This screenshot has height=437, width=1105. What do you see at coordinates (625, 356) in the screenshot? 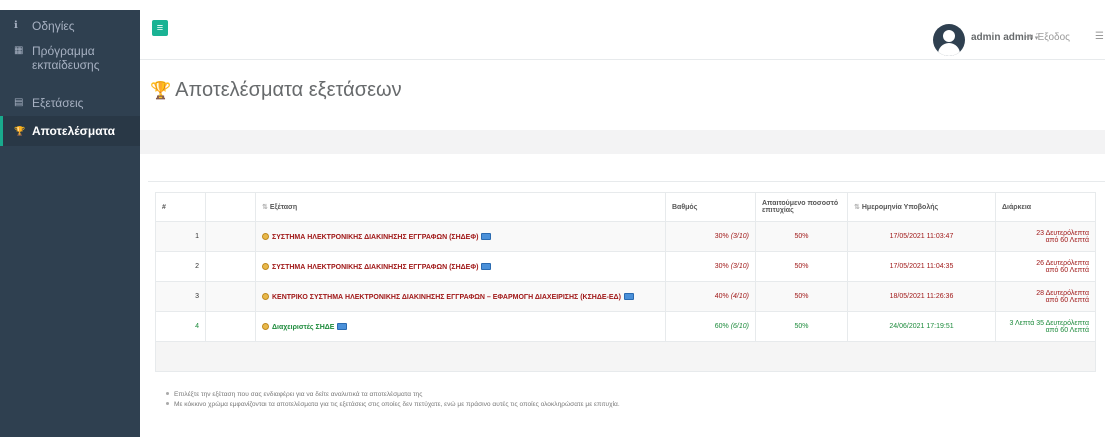
I see `table-footer-row` at bounding box center [625, 356].